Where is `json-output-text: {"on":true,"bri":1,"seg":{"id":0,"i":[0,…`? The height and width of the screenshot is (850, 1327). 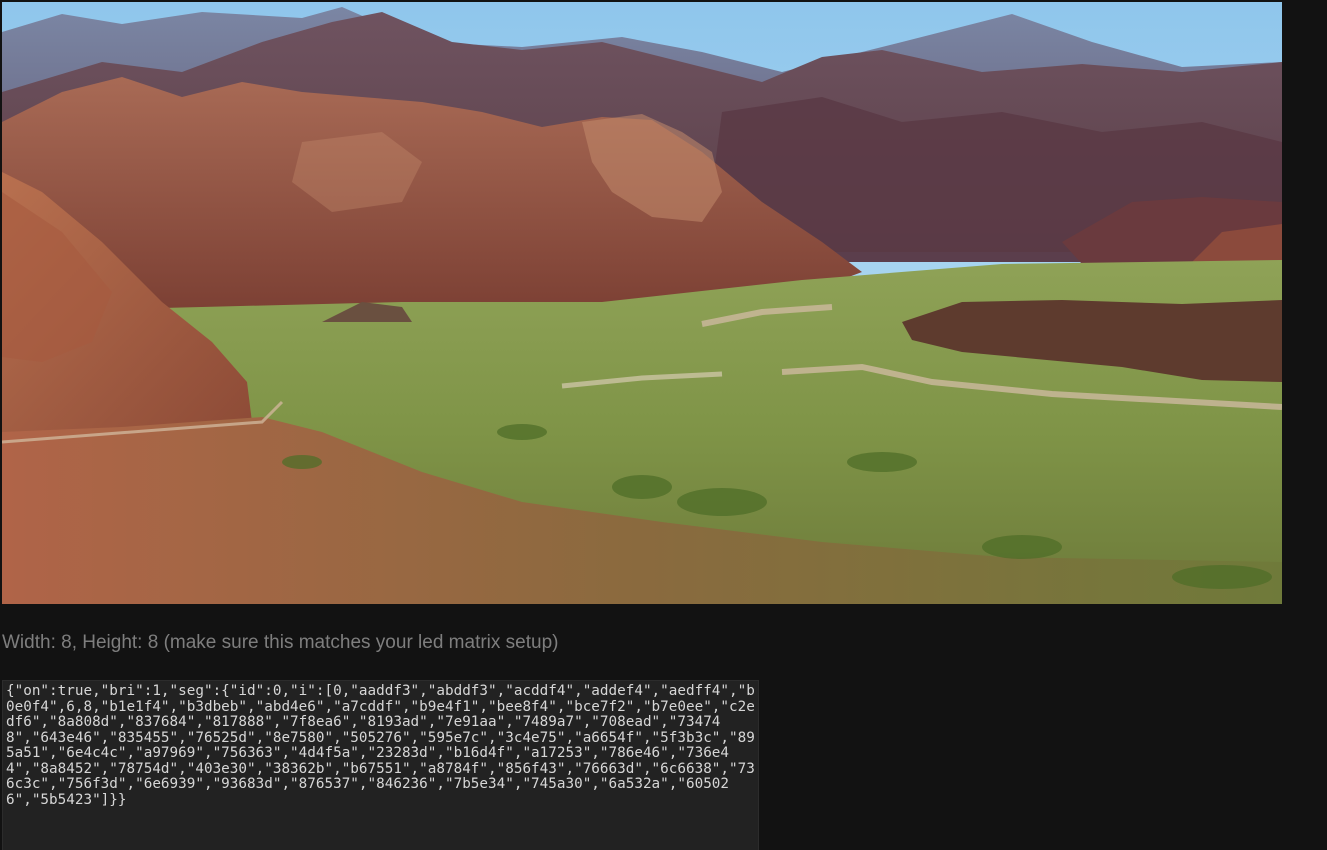
json-output-text: {"on":true,"bri":1,"seg":{"id":0,"i":[0,… is located at coordinates (380, 745).